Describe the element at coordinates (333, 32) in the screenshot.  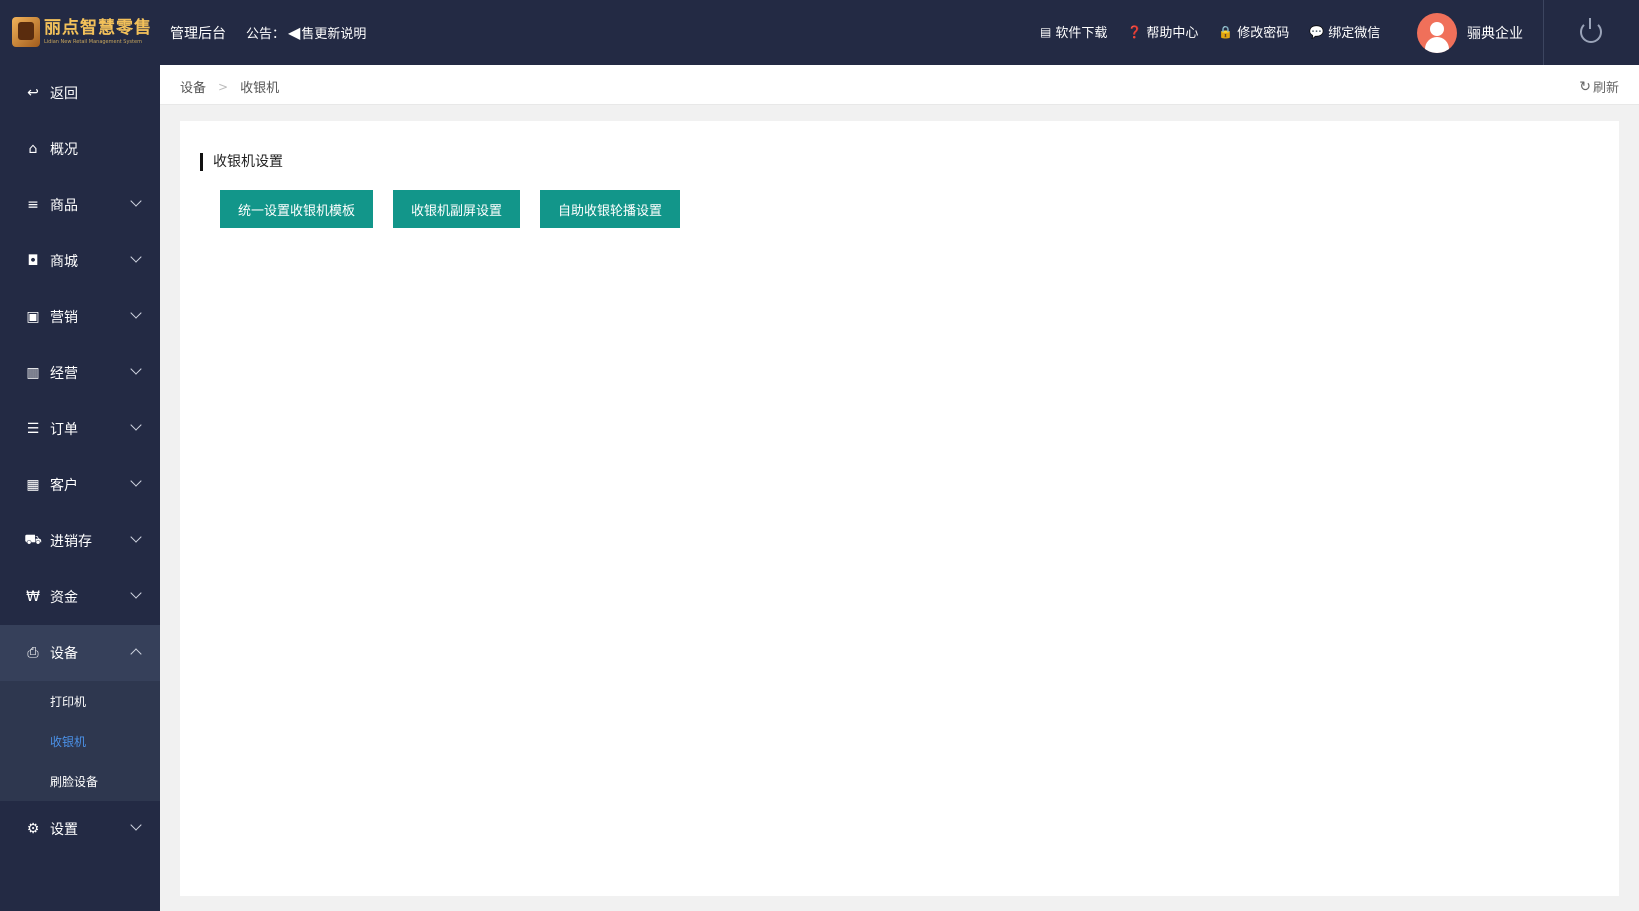
I see `announcement-text: 售更新说明` at that location.